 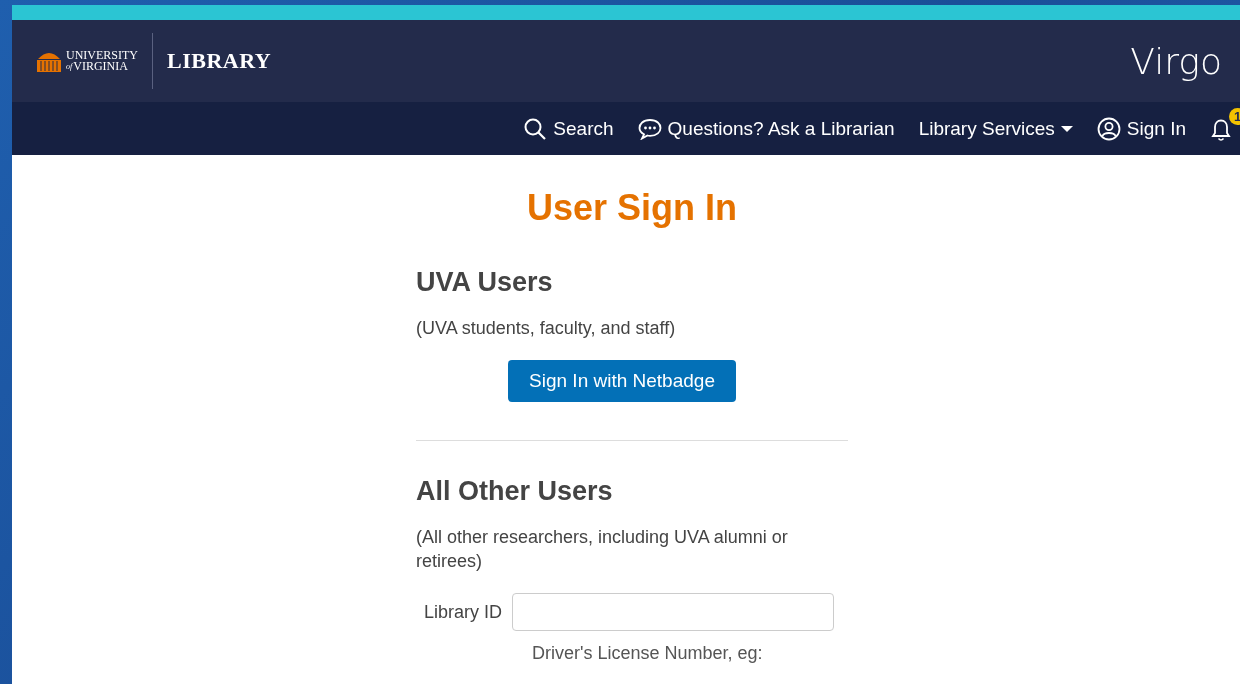 What do you see at coordinates (1176, 61) in the screenshot?
I see `app-name: Virgo` at bounding box center [1176, 61].